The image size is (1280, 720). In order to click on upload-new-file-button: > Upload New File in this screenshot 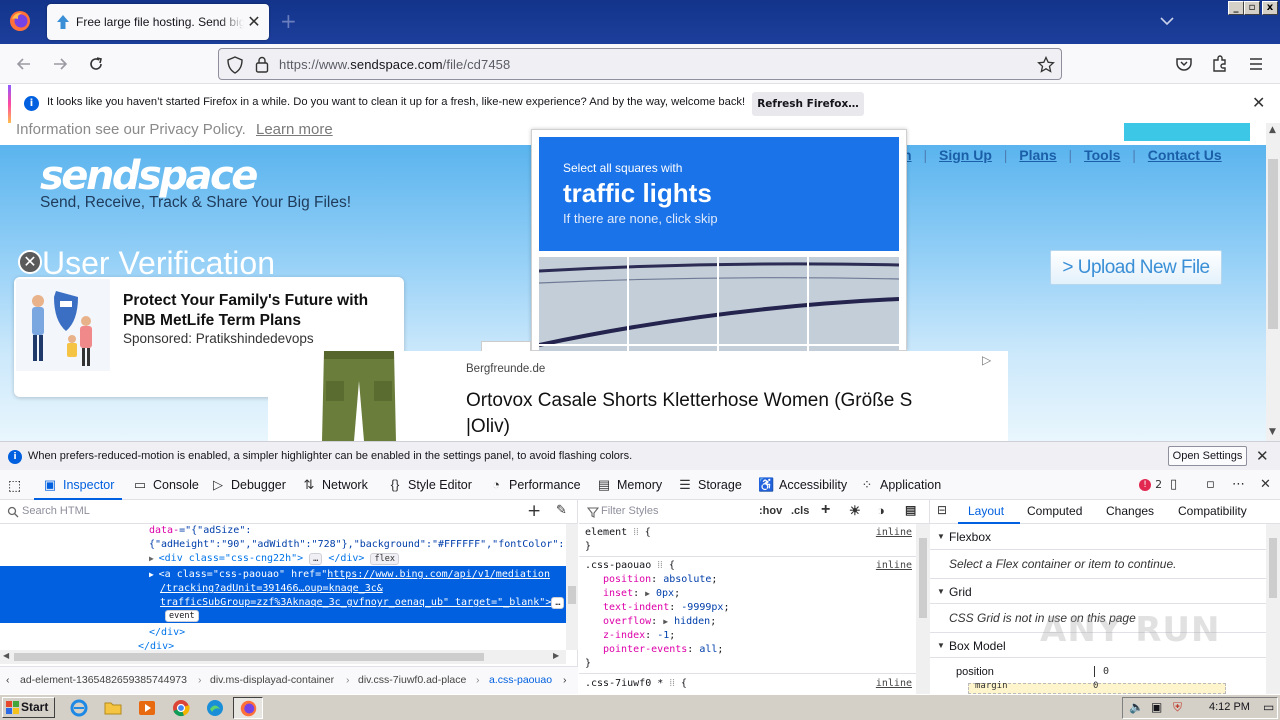, I will do `click(1136, 267)`.